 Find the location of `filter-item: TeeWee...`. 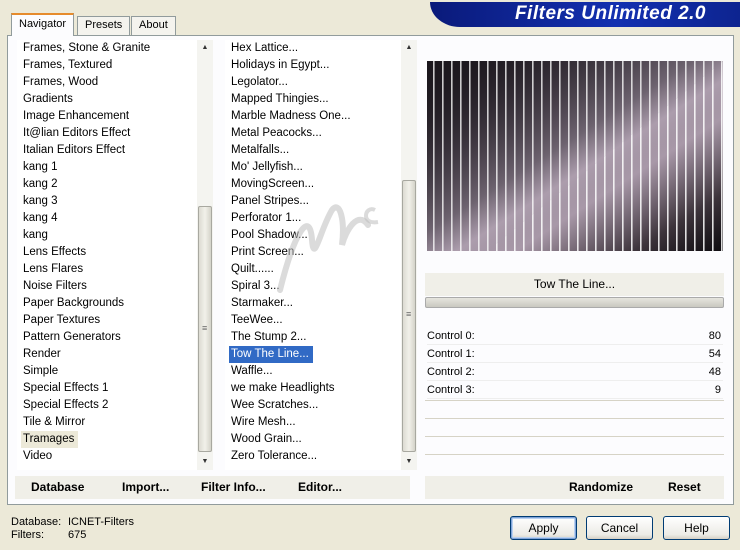

filter-item: TeeWee... is located at coordinates (313, 320).